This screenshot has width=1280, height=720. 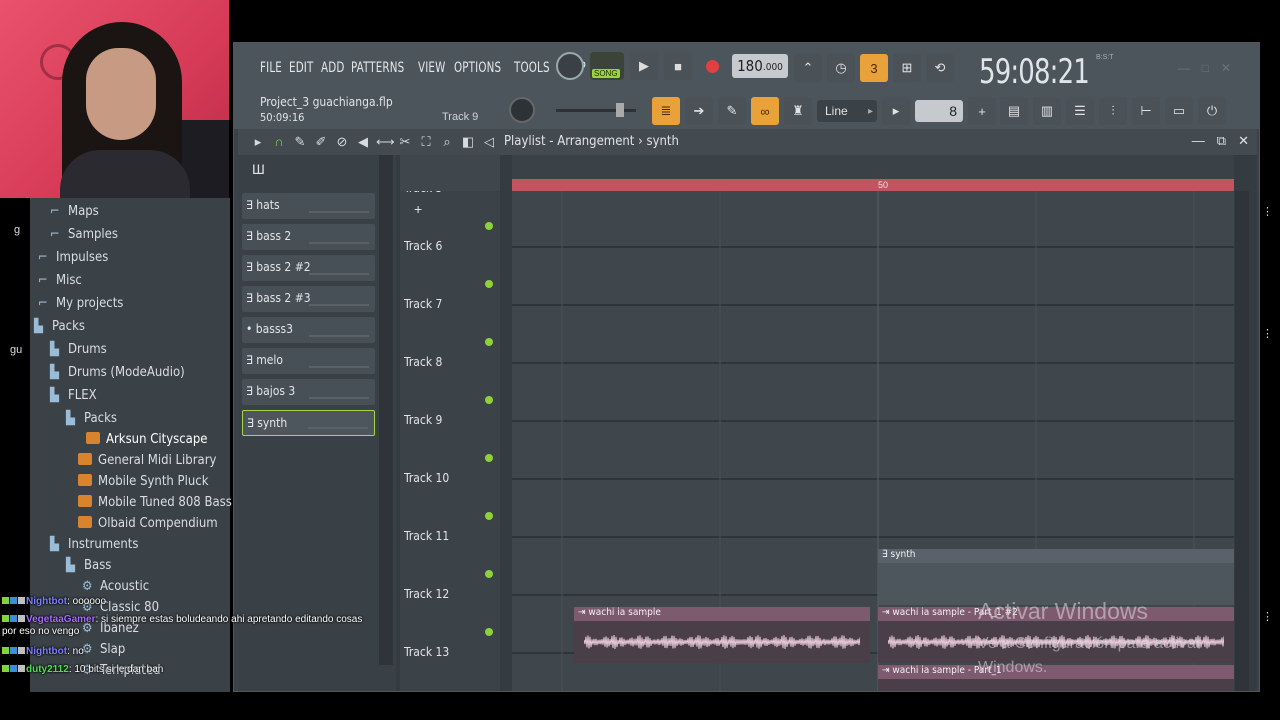 I want to click on mixer-icon: ⫶, so click(x=1113, y=111).